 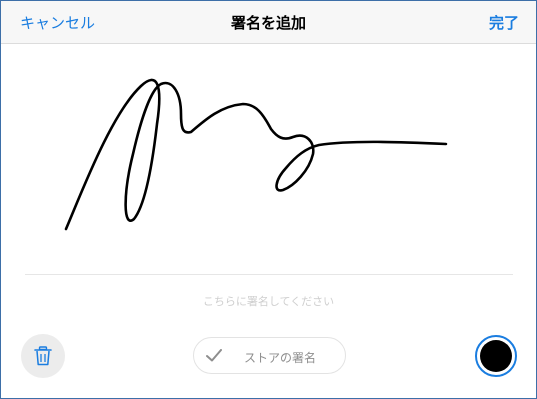 I want to click on trash-icon, so click(x=43, y=356).